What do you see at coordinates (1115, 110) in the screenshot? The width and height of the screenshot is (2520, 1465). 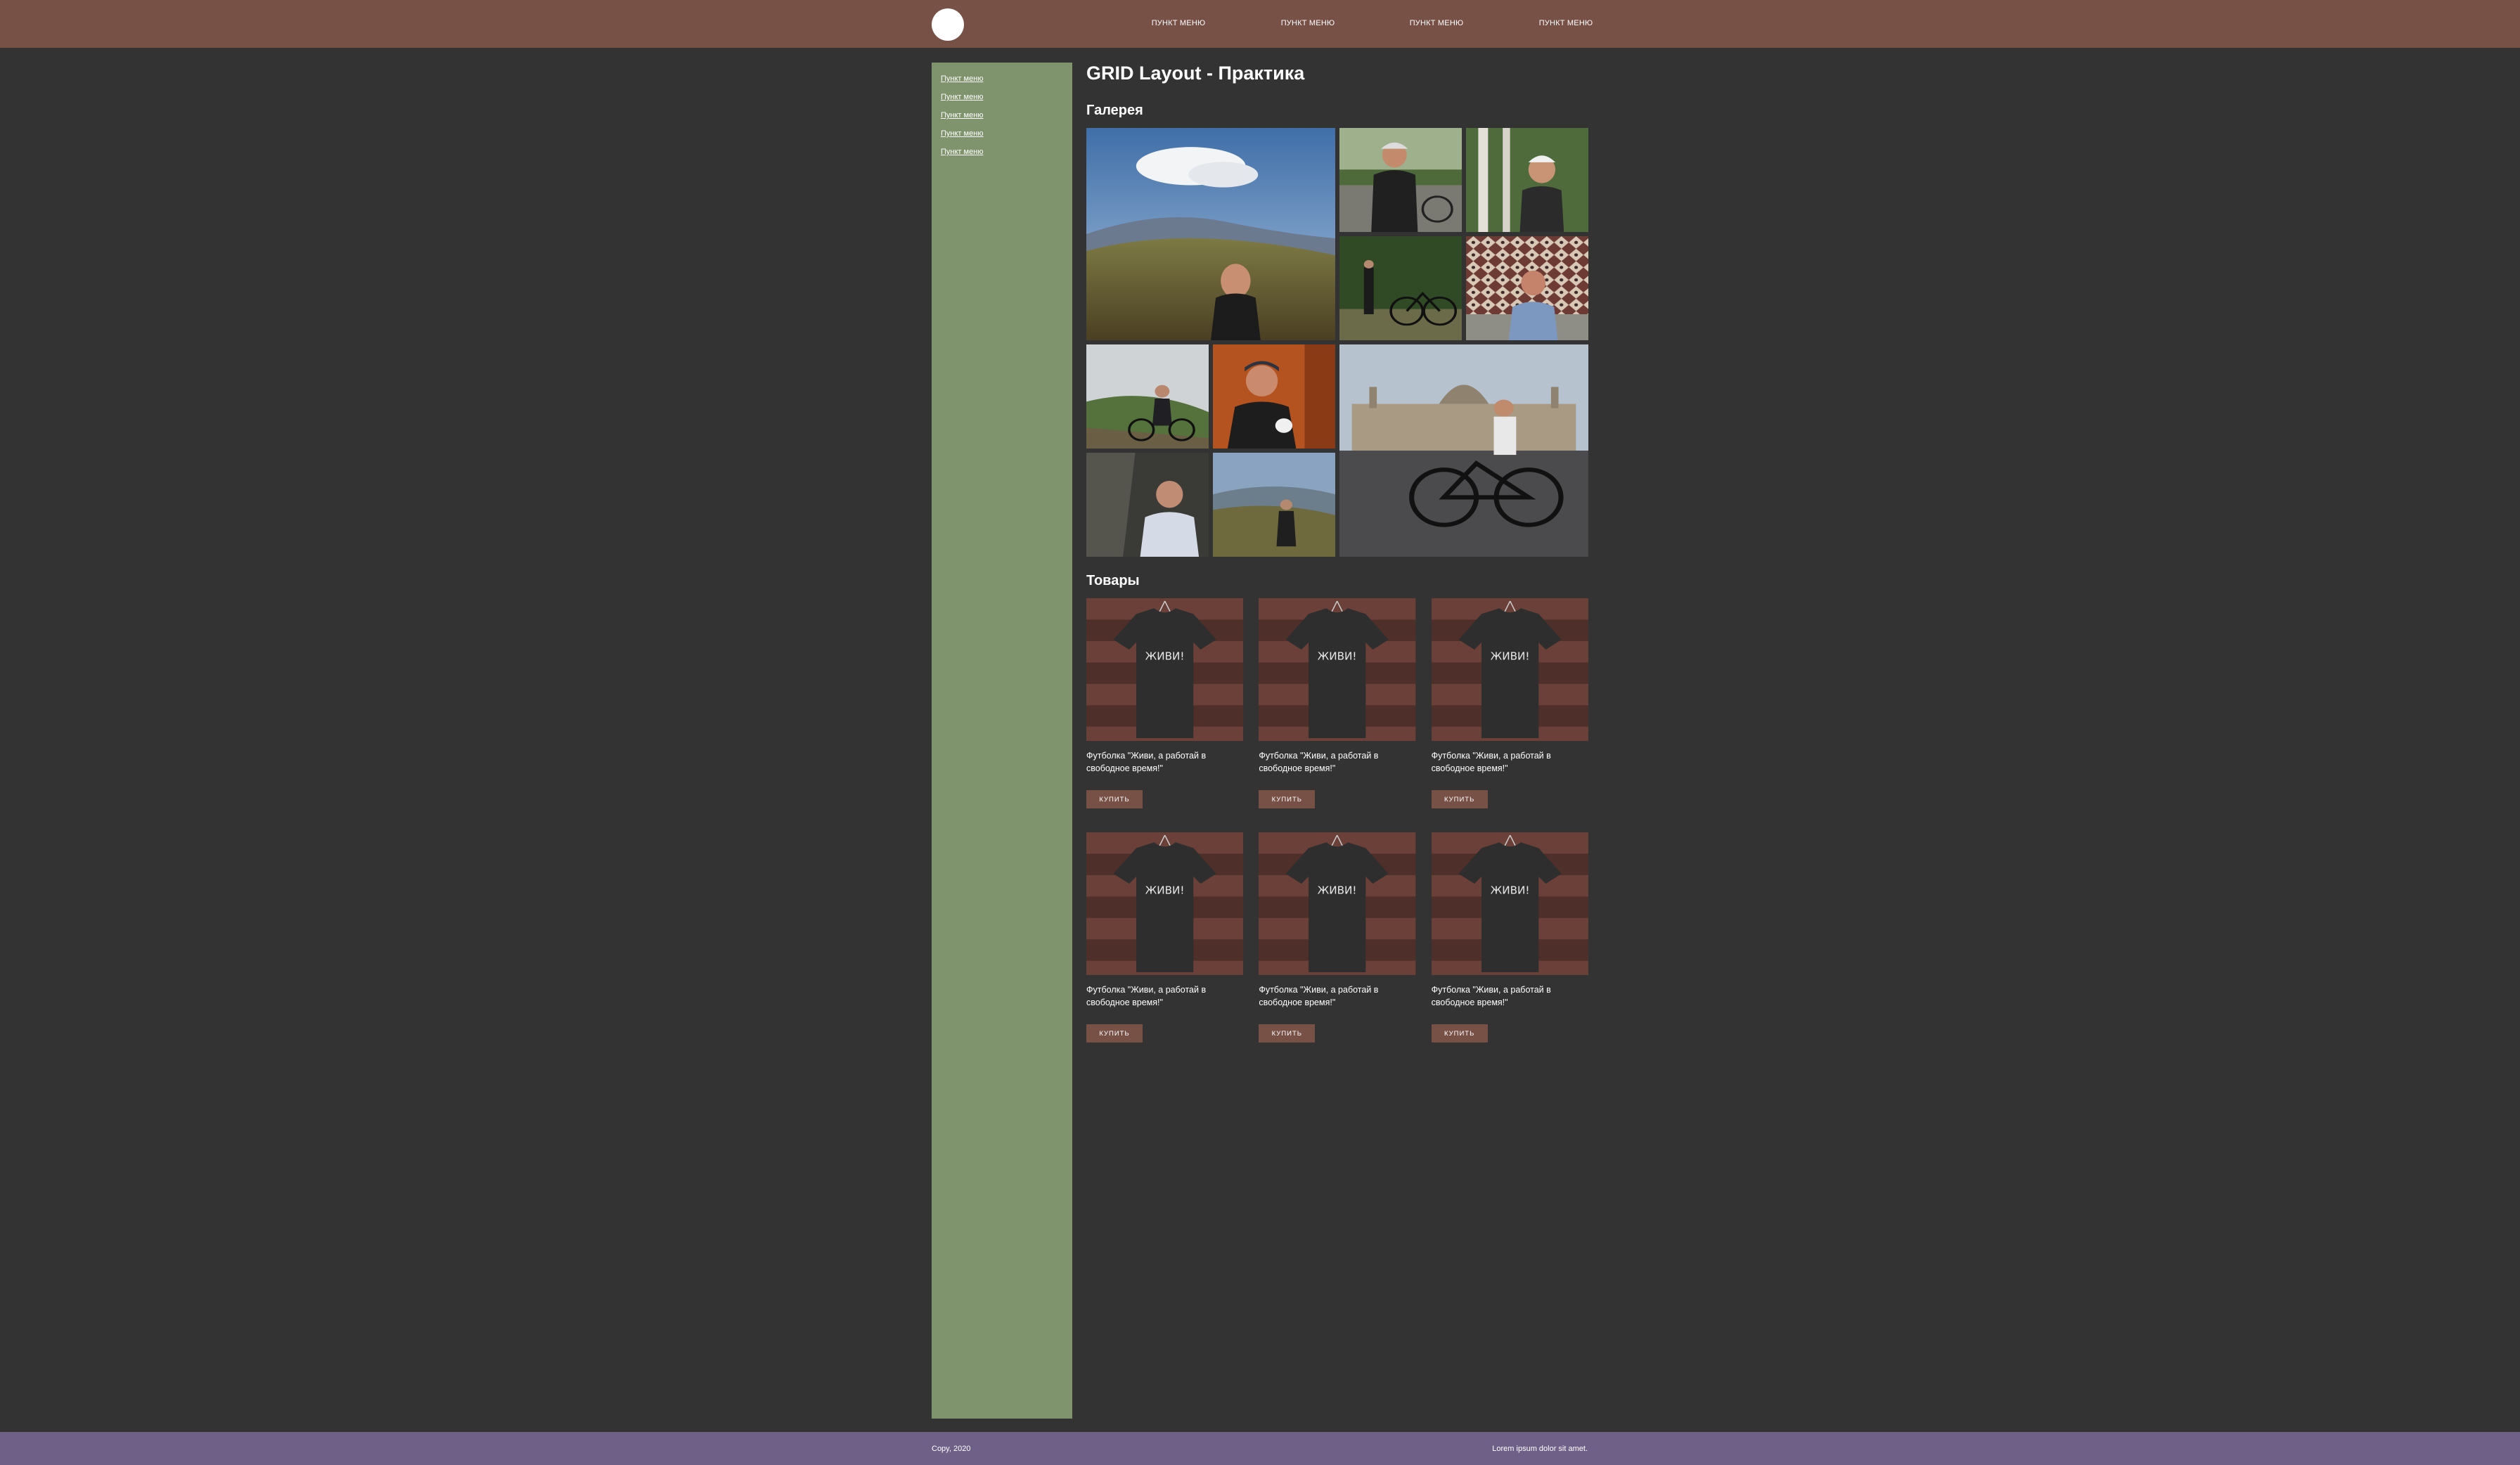 I see `gallery-title: Галерея` at bounding box center [1115, 110].